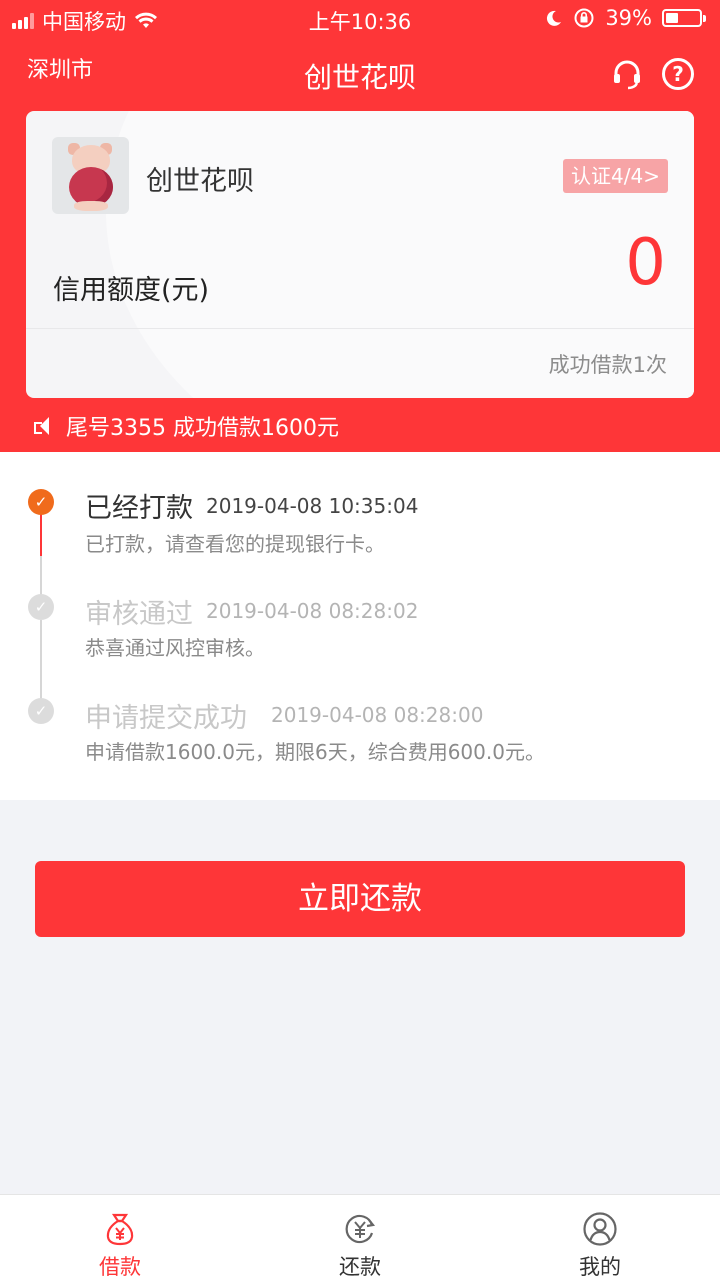  What do you see at coordinates (554, 18) in the screenshot?
I see `moon-icon` at bounding box center [554, 18].